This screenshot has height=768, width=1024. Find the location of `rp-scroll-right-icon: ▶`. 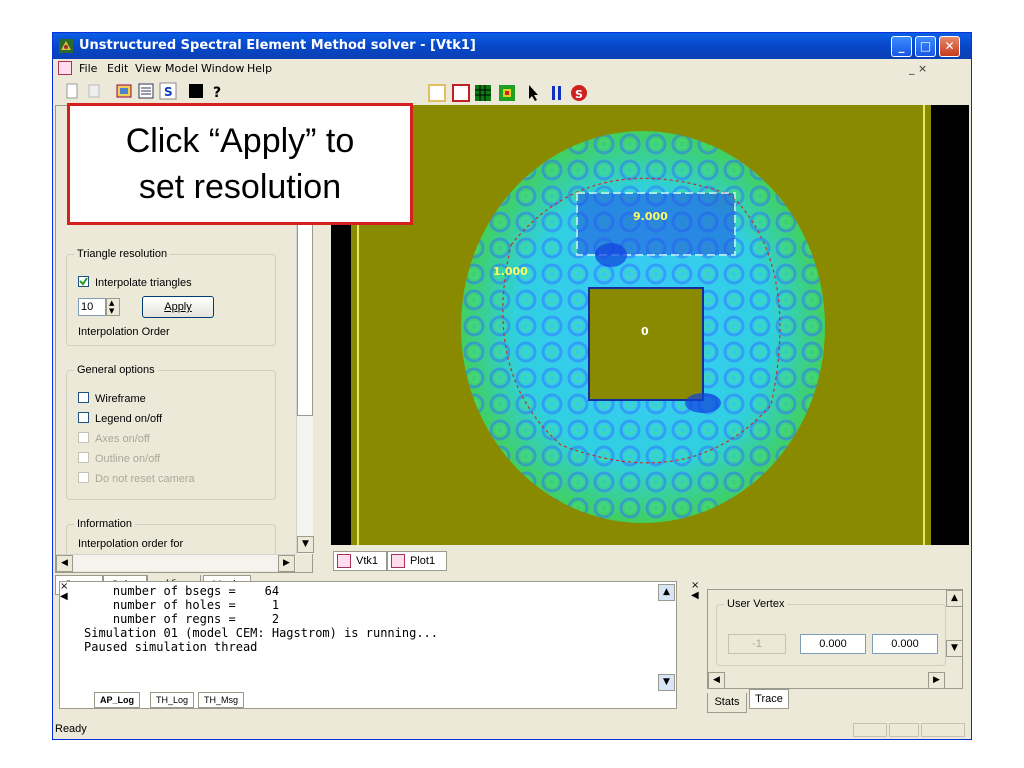

rp-scroll-right-icon: ▶ is located at coordinates (936, 680).